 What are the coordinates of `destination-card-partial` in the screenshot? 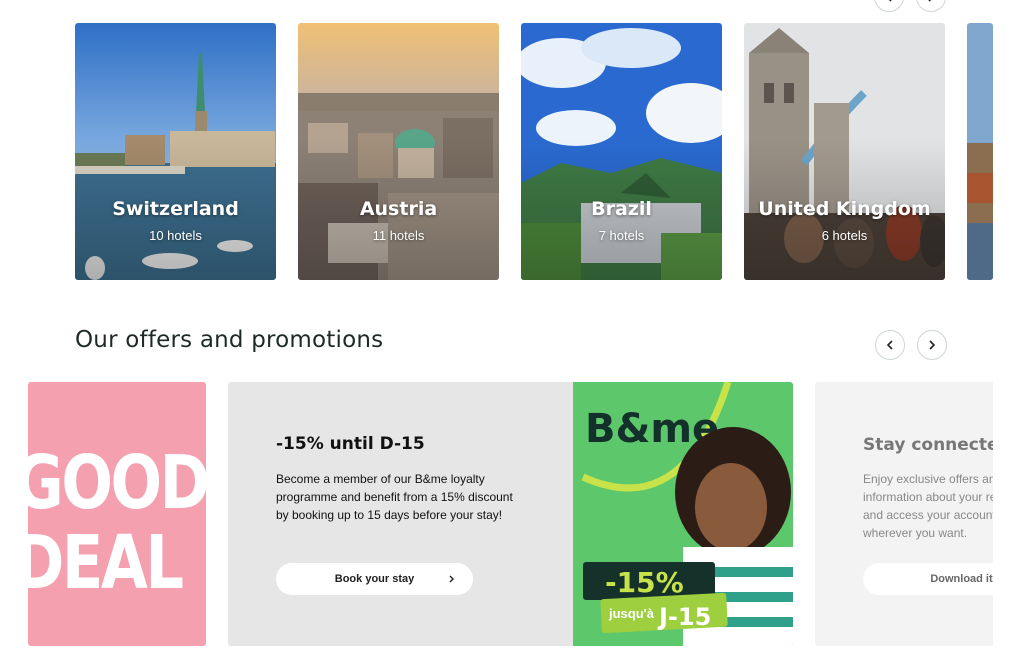 It's located at (980, 151).